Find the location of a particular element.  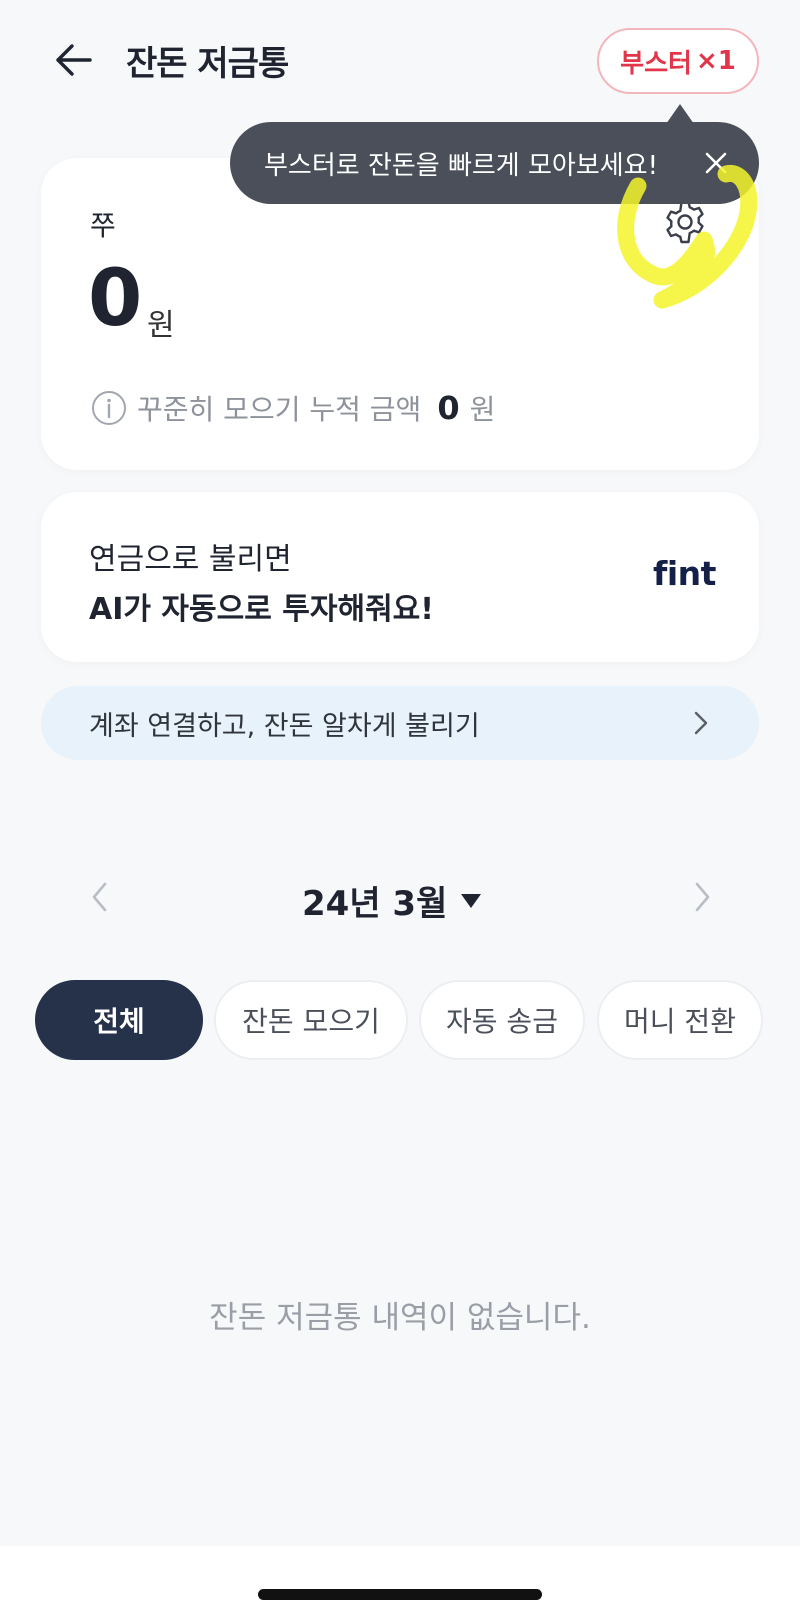

prev-month-button is located at coordinates (100, 897).